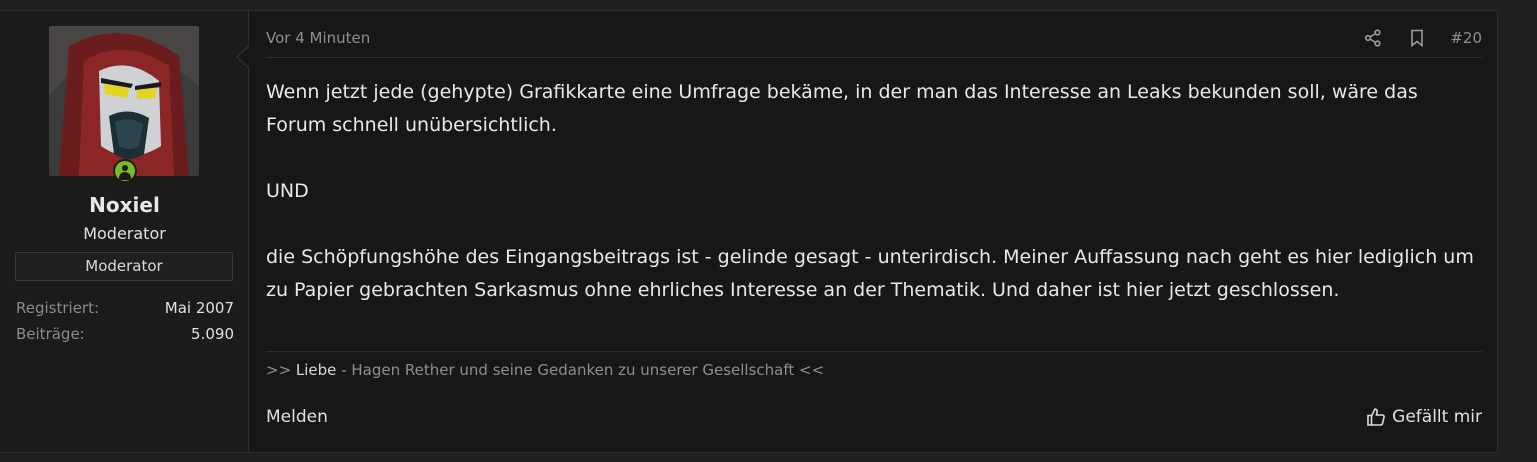 This screenshot has width=1537, height=462. Describe the element at coordinates (50, 334) in the screenshot. I see `stat-label: Beiträge:` at that location.